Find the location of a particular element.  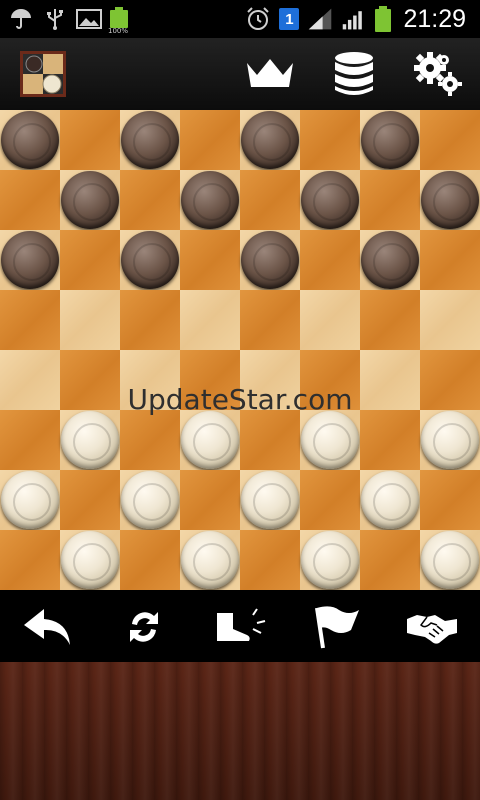

flag-icon is located at coordinates (337, 627).